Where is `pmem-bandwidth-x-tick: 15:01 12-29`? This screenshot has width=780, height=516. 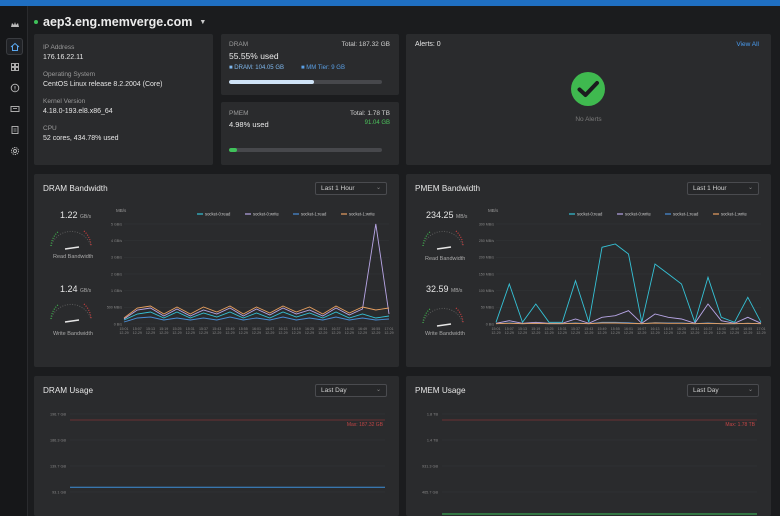
pmem-bandwidth-x-tick: 15:01 12-29 is located at coordinates (495, 331).